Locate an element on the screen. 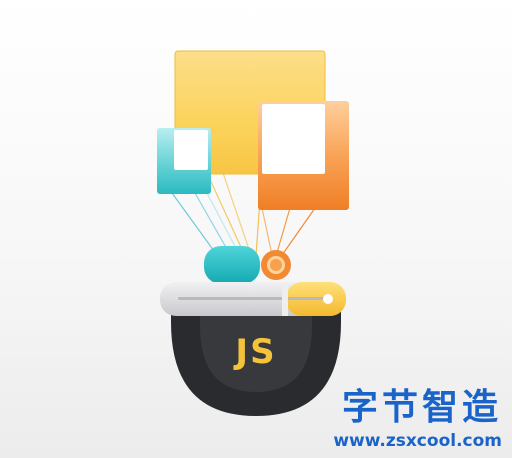  orange-window-panel is located at coordinates (303, 155).